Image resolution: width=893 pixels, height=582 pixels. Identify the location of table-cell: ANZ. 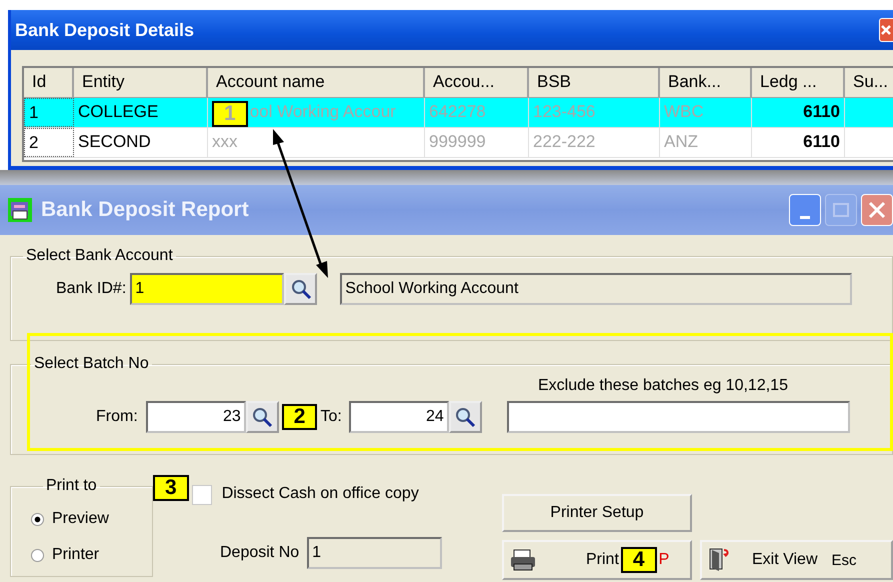
(706, 142).